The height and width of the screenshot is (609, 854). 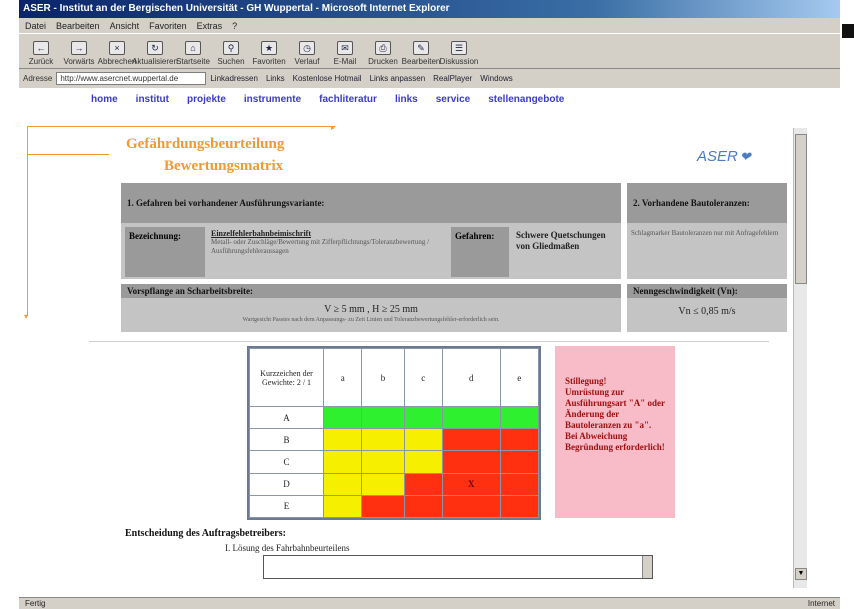 I want to click on menu-favoriten: Favoriten, so click(x=168, y=26).